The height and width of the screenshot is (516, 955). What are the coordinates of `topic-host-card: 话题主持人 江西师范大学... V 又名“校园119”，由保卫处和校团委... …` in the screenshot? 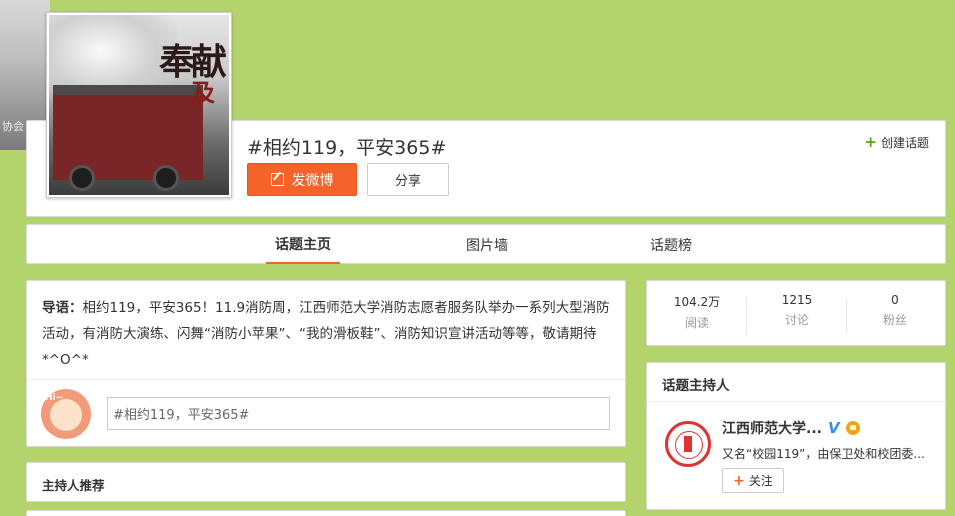 It's located at (796, 436).